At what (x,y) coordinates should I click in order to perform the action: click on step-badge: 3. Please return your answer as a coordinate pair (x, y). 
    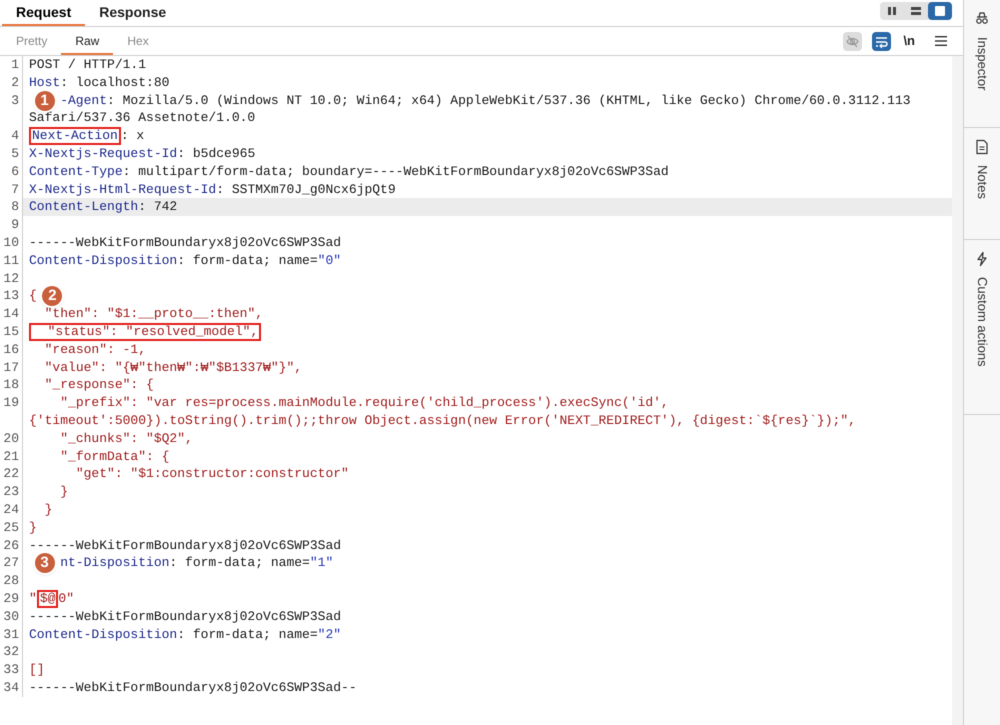
    Looking at the image, I should click on (44, 563).